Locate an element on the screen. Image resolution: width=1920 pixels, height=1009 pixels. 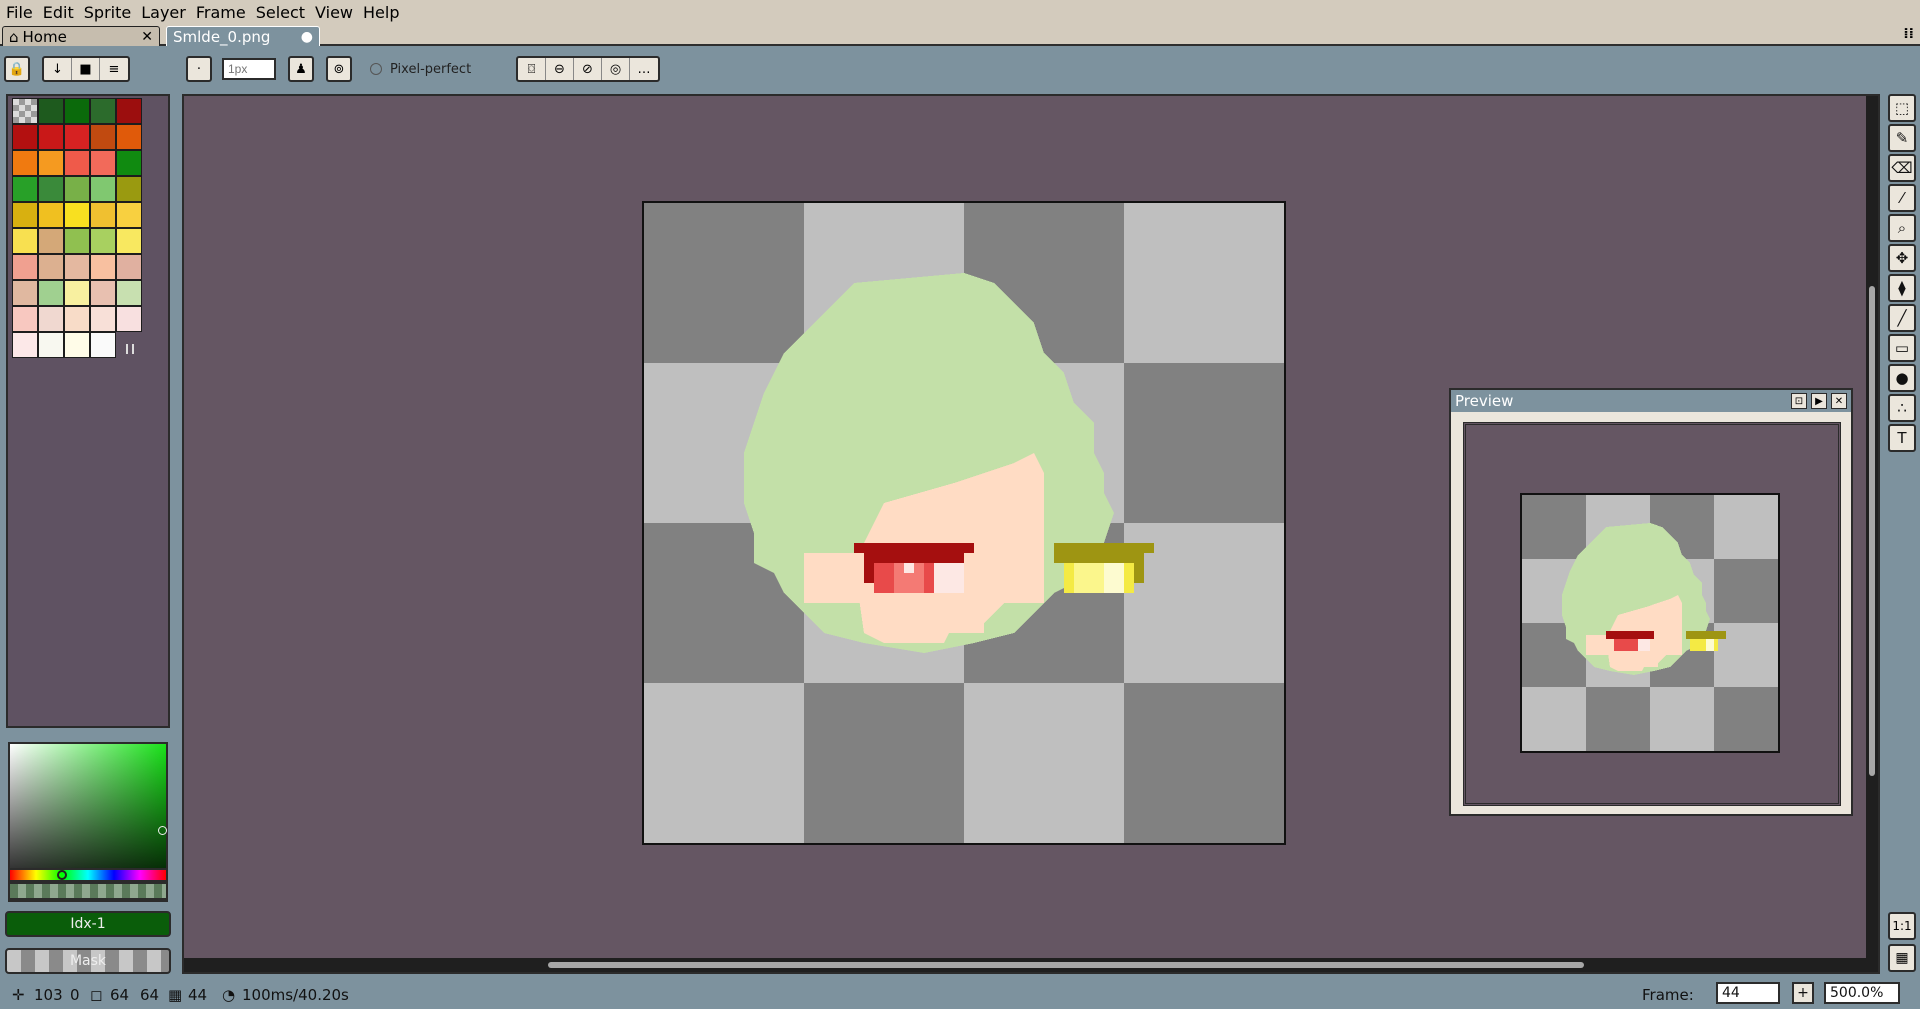
tab-home: ⌂ Home ✕ is located at coordinates (81, 36).